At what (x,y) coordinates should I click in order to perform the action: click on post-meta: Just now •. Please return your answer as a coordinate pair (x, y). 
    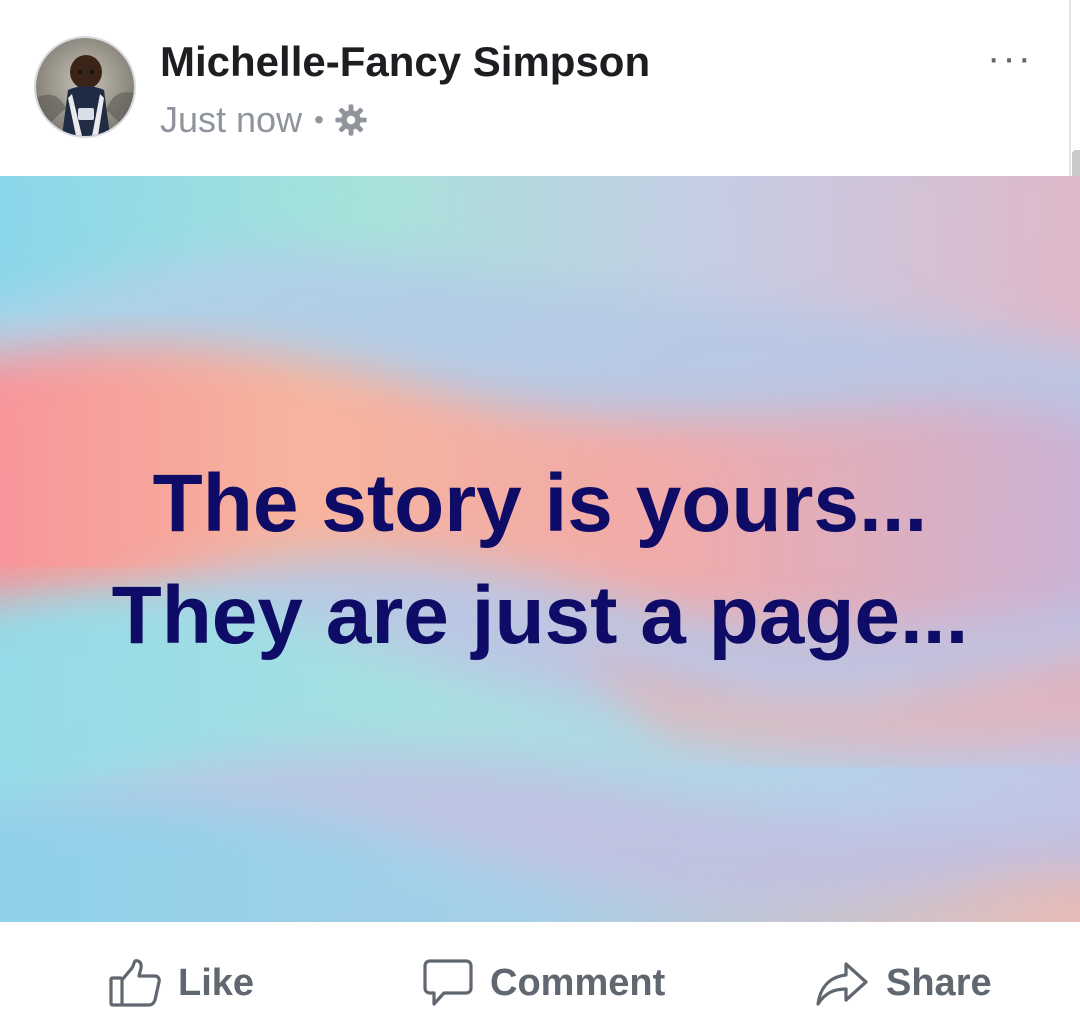
    Looking at the image, I should click on (264, 120).